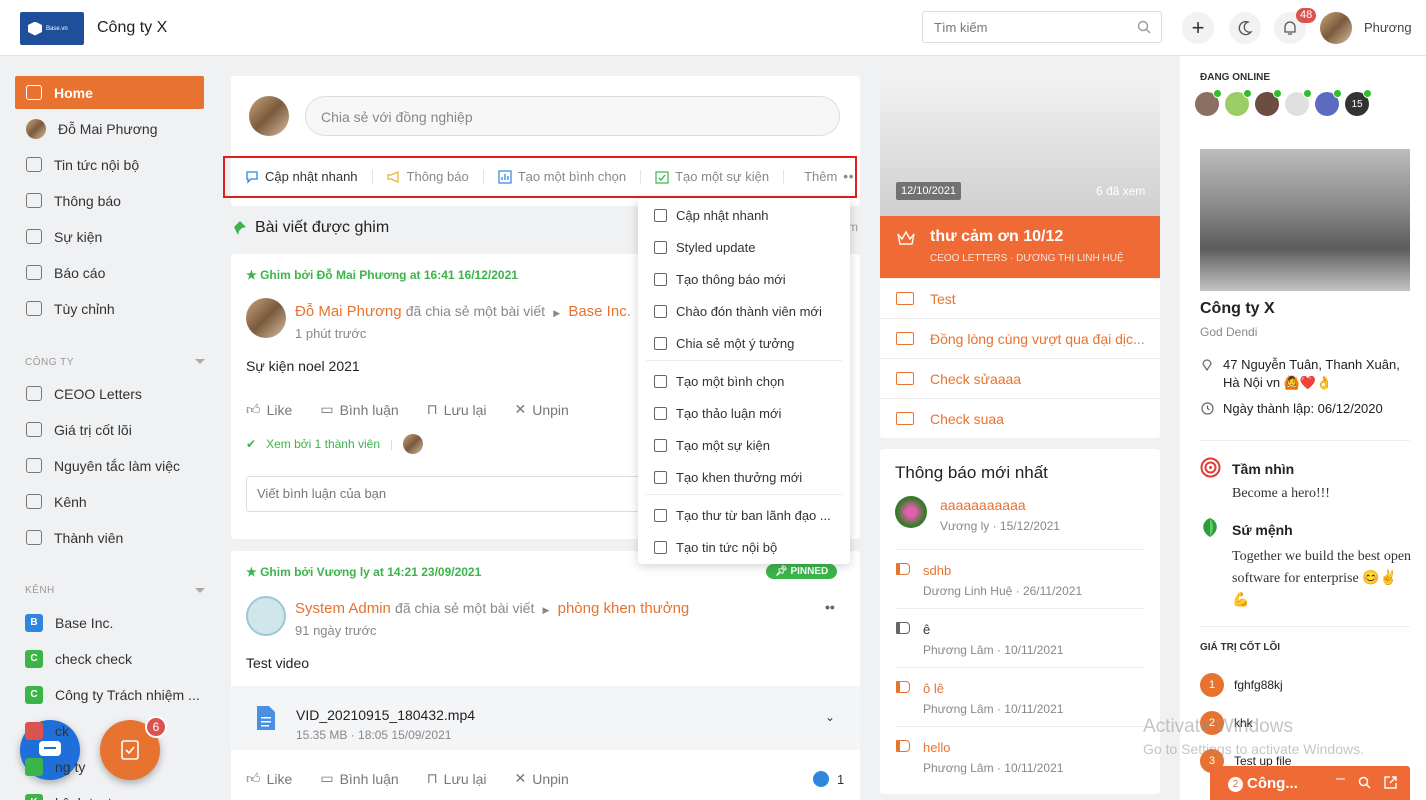 The image size is (1426, 800). Describe the element at coordinates (109, 766) in the screenshot. I see `sidebar-channel-4: ng ty` at that location.